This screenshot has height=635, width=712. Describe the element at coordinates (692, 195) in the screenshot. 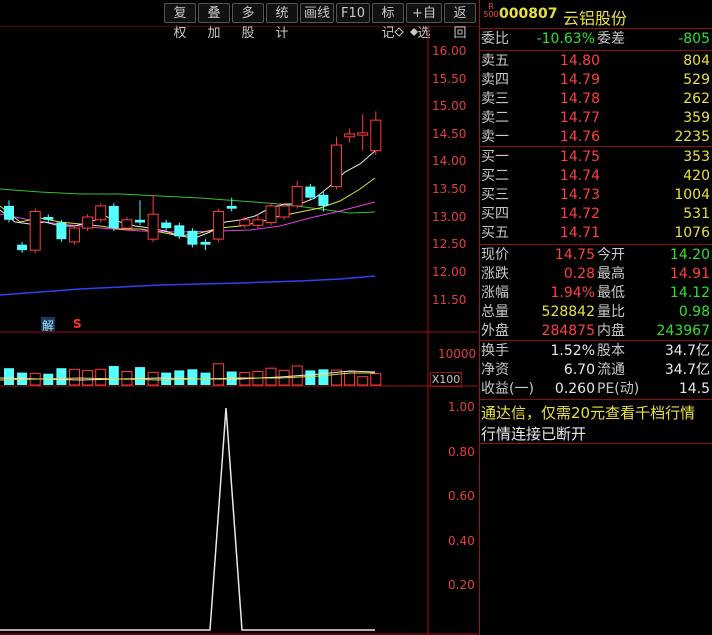

I see `bid-volume: 1004` at that location.